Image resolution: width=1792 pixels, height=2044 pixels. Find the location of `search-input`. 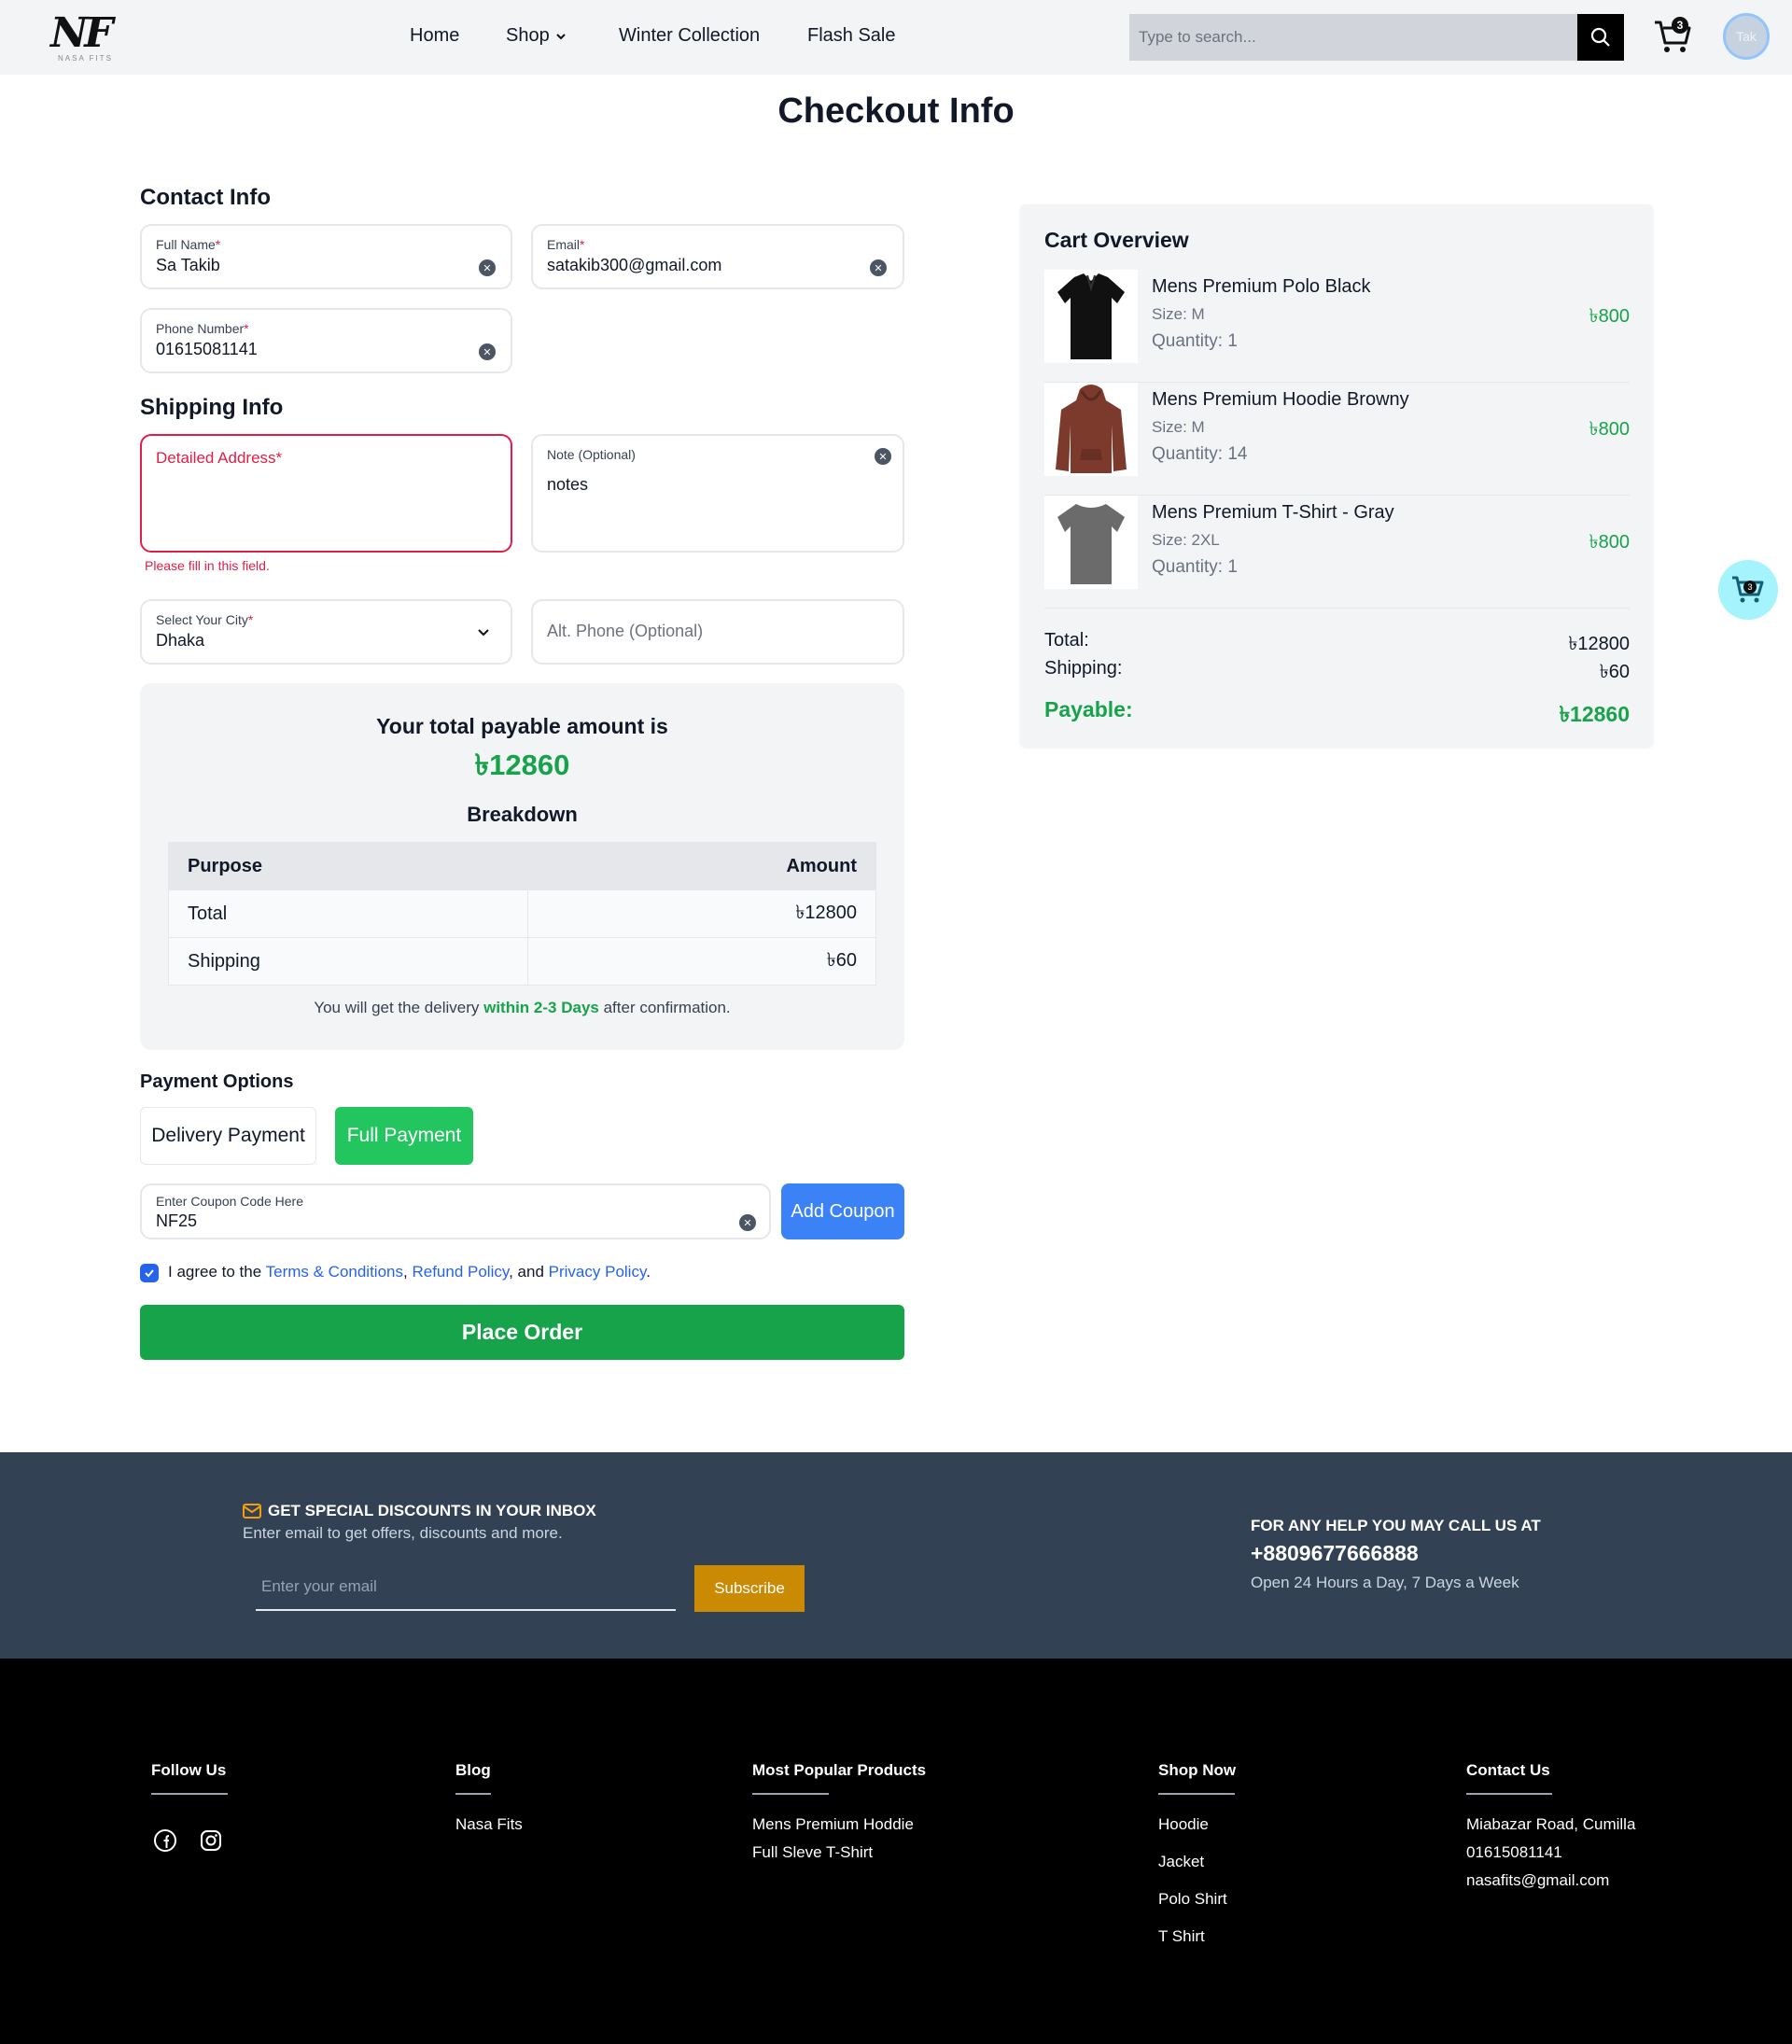

search-input is located at coordinates (1353, 37).